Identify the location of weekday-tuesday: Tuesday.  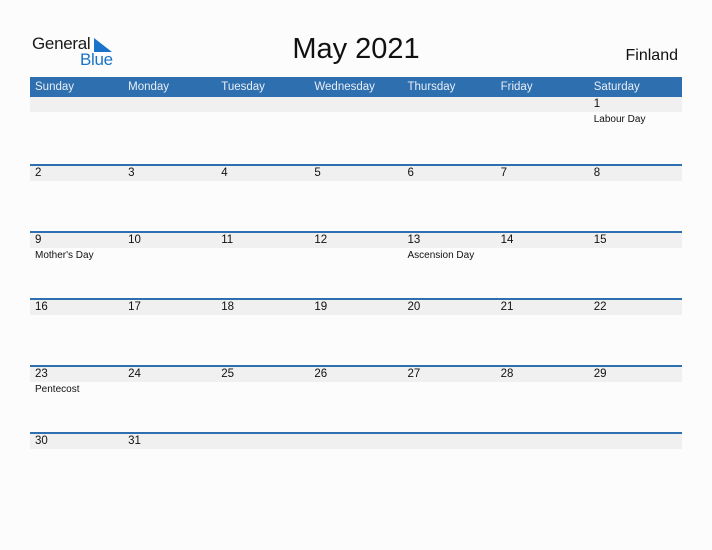
(243, 87).